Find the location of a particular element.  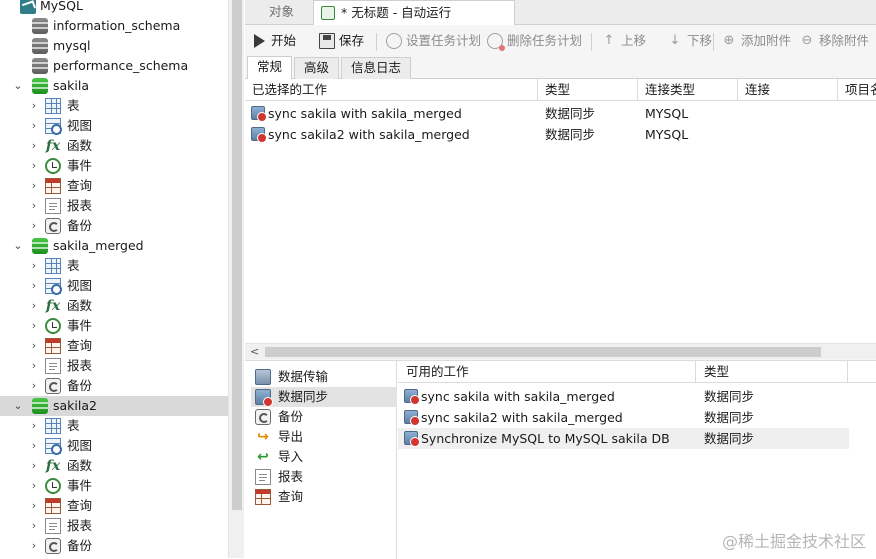

column-header-selected-job: 已选择的工作 is located at coordinates (391, 90).